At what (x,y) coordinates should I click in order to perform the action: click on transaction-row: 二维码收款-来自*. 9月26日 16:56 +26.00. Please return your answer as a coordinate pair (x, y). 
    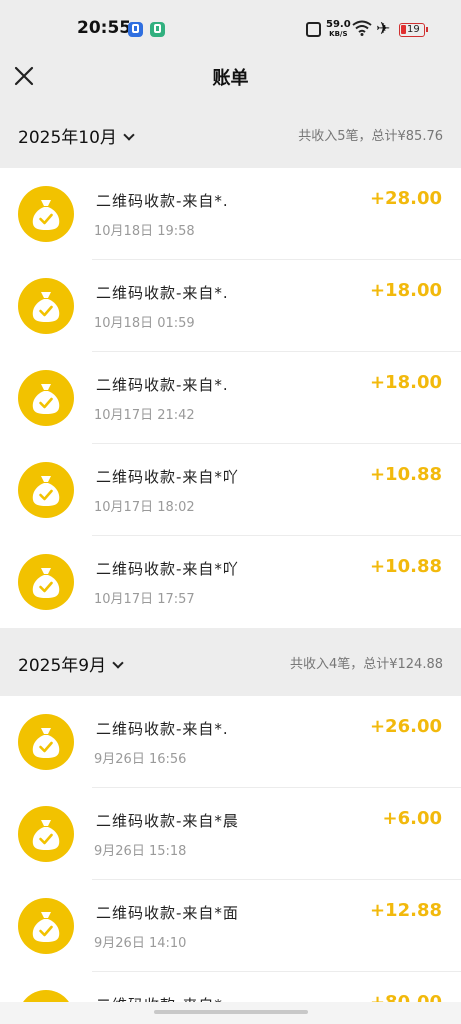
    Looking at the image, I should click on (230, 742).